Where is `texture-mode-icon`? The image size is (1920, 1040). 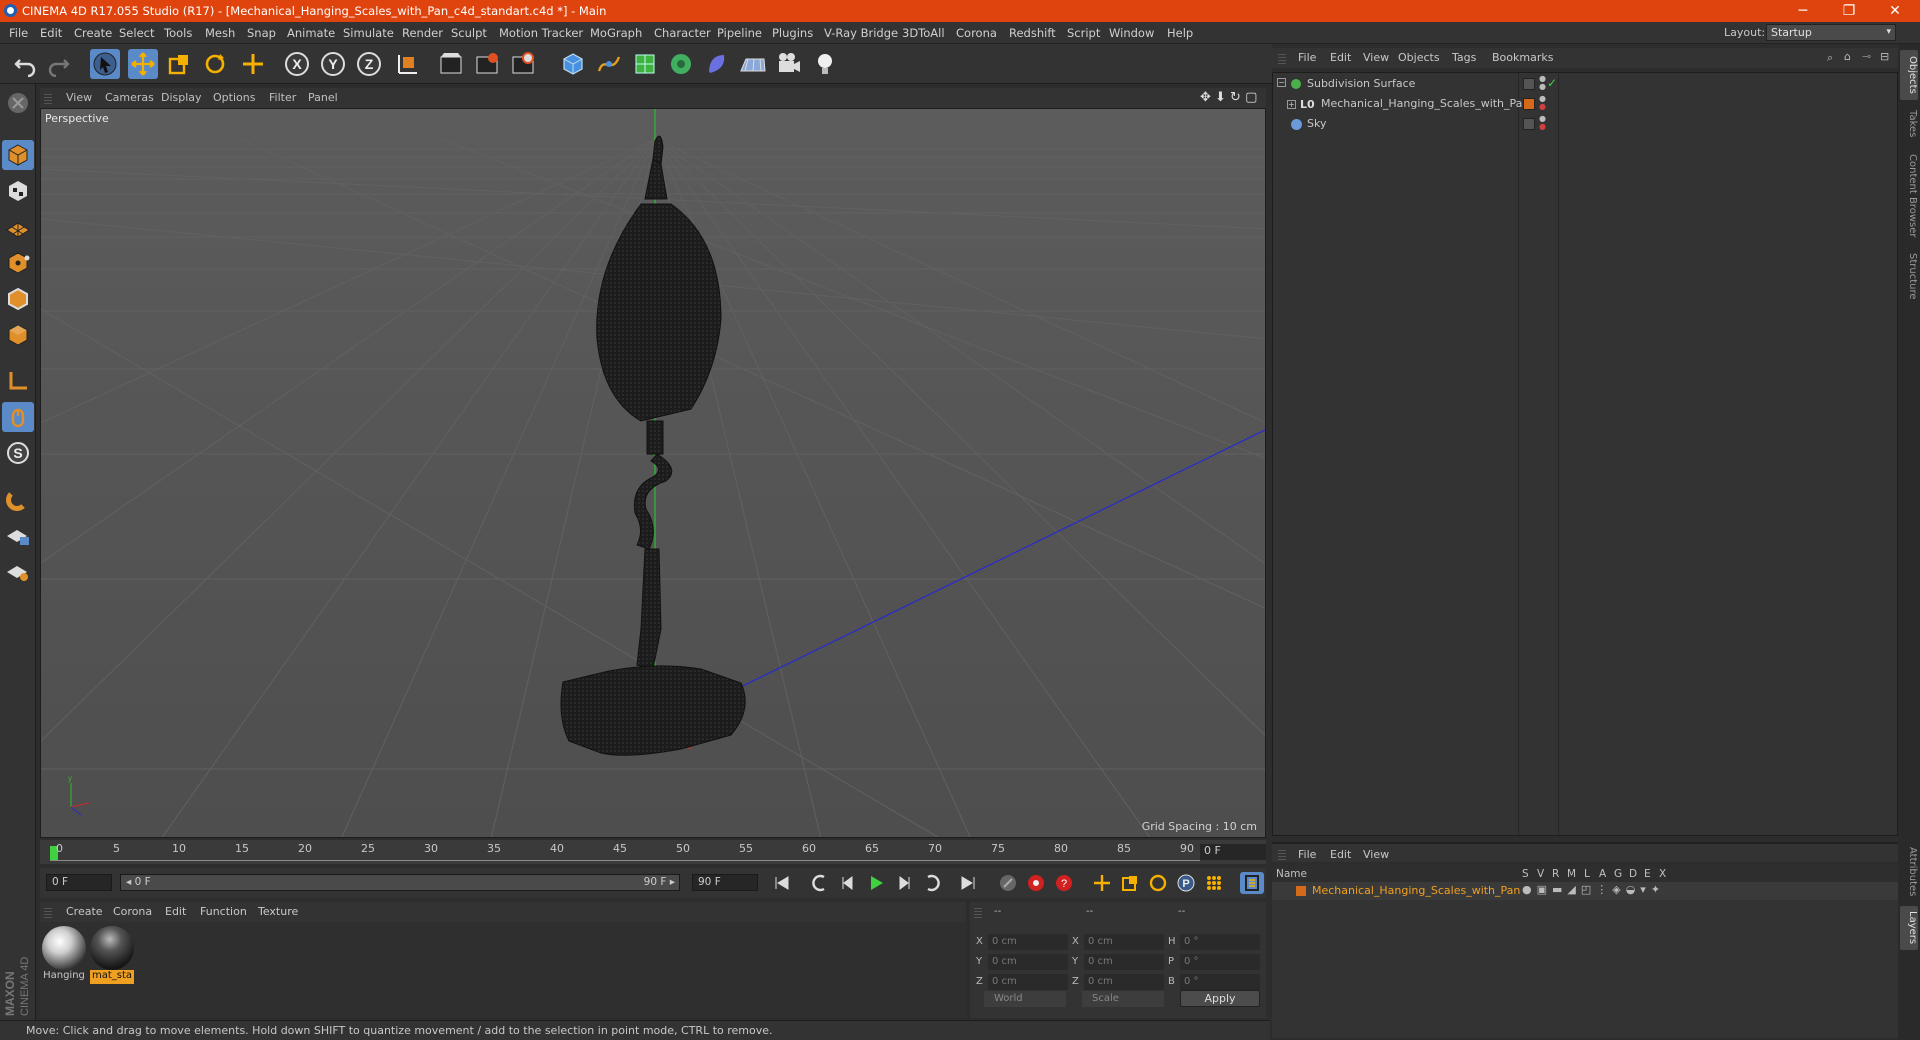
texture-mode-icon is located at coordinates (18, 191).